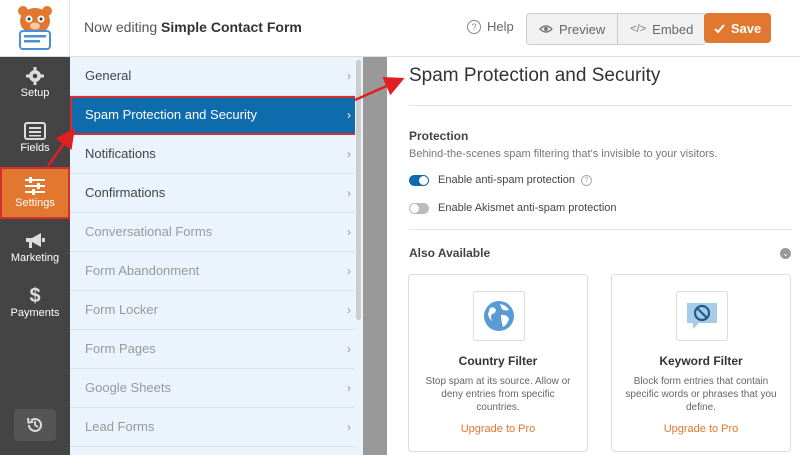  I want to click on sliders-icon, so click(35, 186).